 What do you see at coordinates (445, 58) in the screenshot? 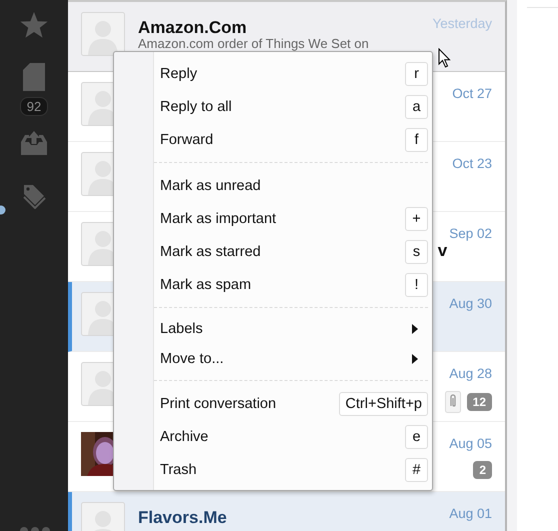
I see `cursor-icon` at bounding box center [445, 58].